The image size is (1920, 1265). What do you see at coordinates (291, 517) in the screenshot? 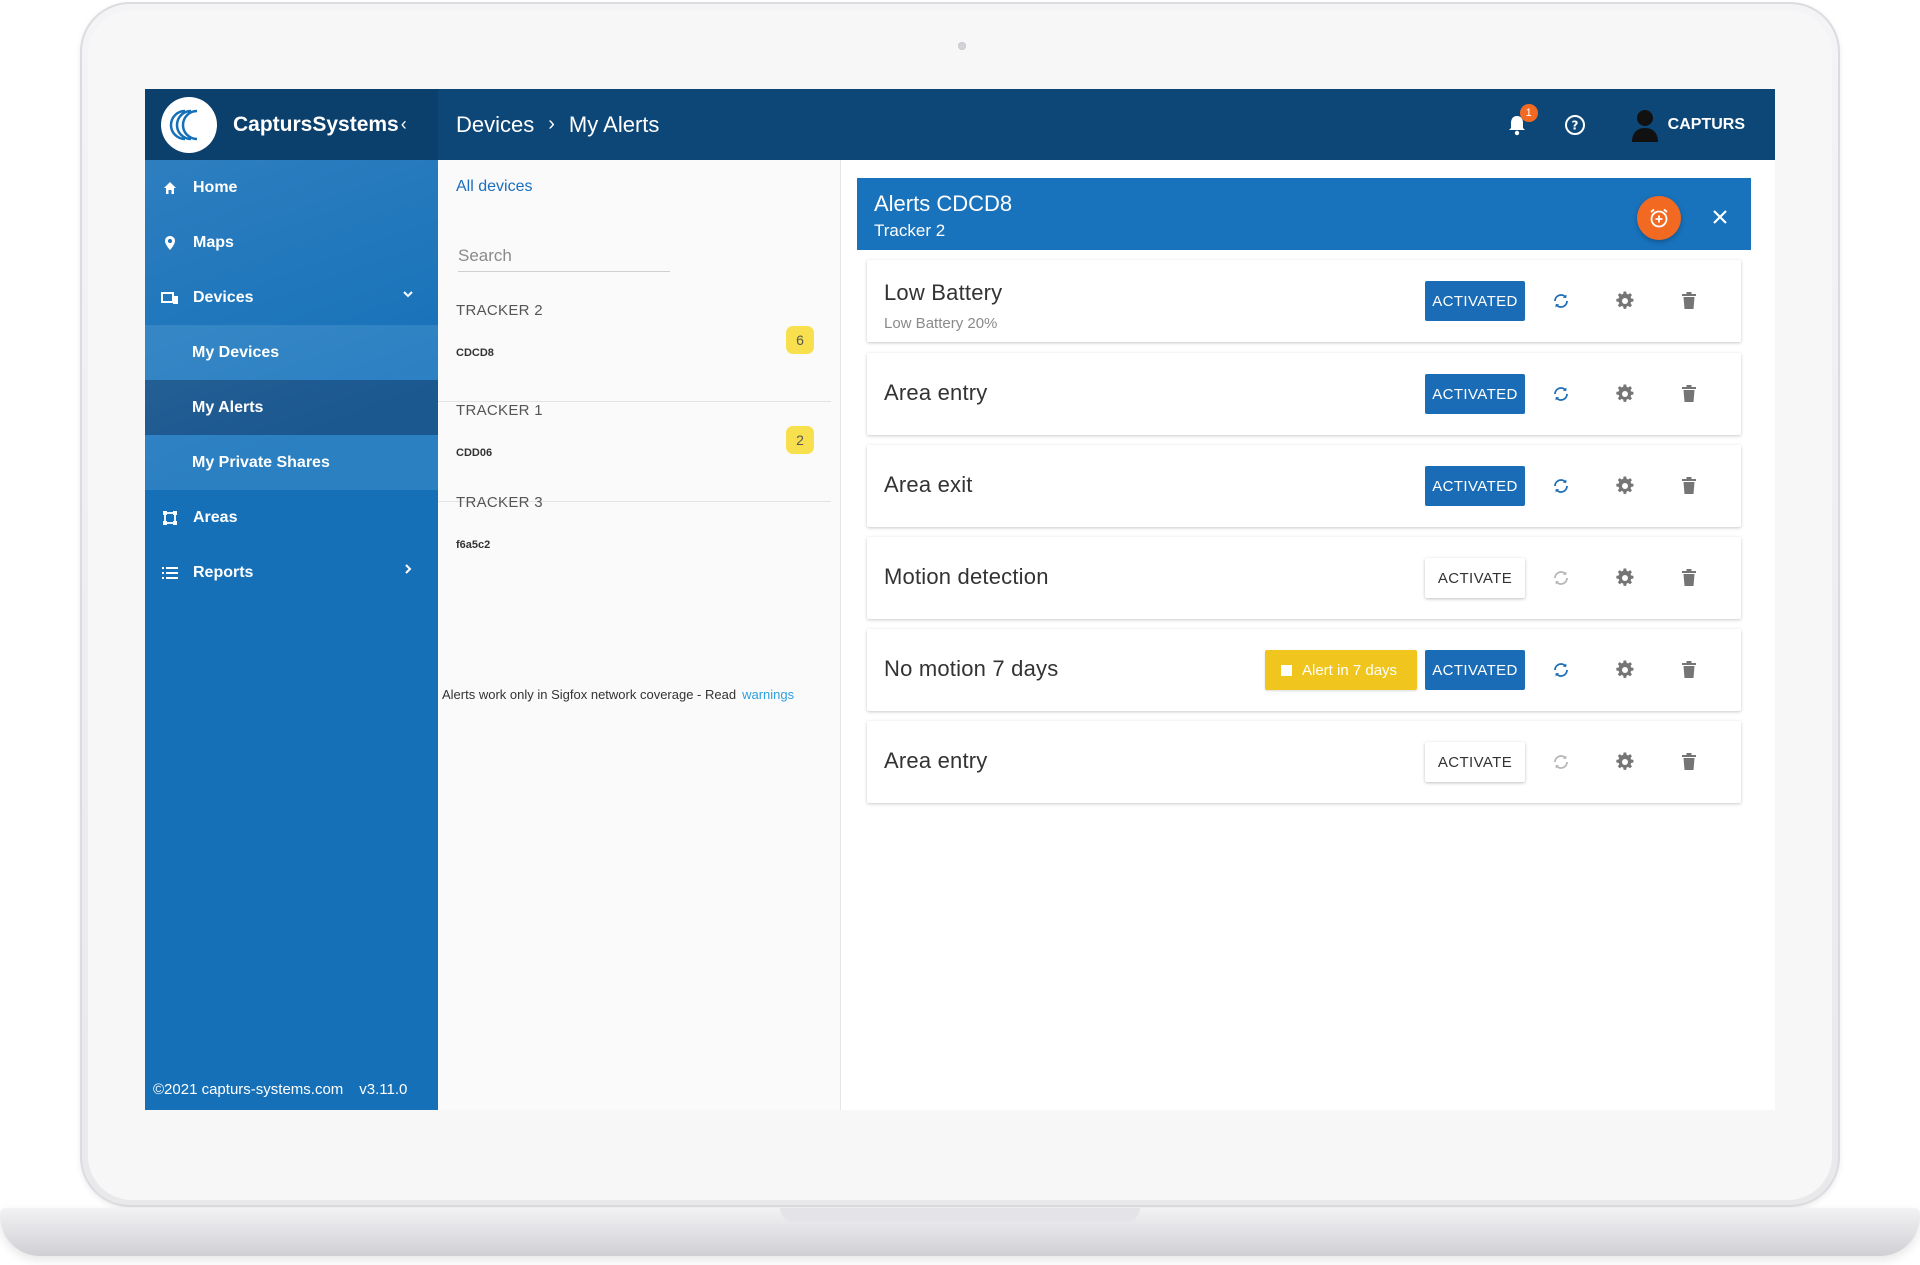
I see `sidebar-item-areas: Areas` at bounding box center [291, 517].